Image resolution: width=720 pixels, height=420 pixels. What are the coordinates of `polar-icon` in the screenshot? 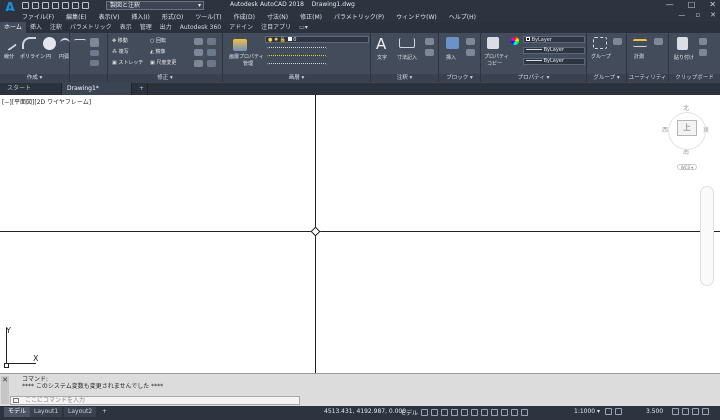 It's located at (455, 412).